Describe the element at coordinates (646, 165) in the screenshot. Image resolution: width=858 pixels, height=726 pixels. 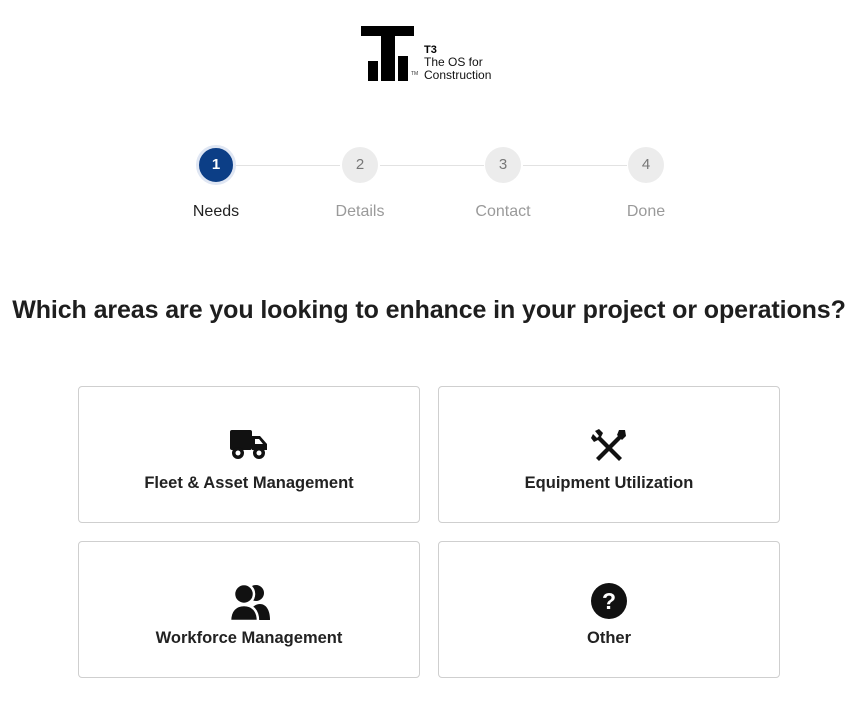
I see `step-number: 4` at that location.